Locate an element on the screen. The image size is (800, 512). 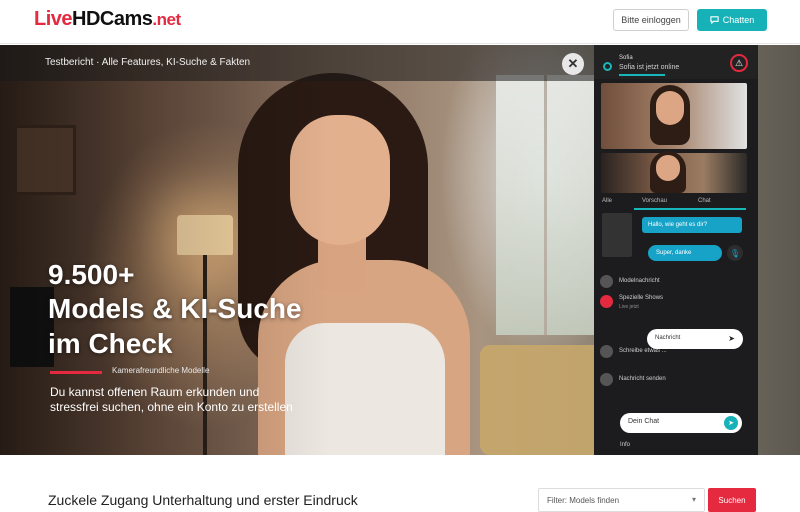
microphone-icon: 🎙 is located at coordinates (735, 253).